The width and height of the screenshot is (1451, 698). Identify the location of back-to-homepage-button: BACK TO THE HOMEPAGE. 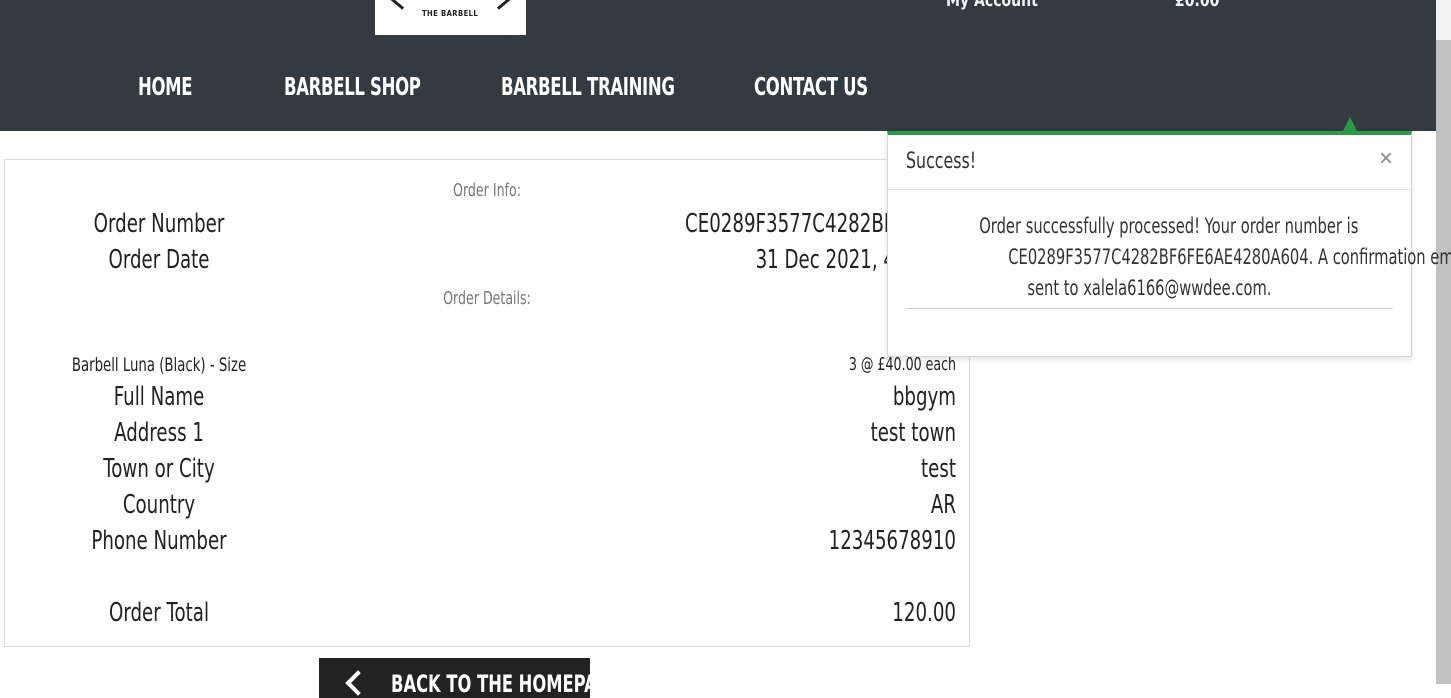
(470, 678).